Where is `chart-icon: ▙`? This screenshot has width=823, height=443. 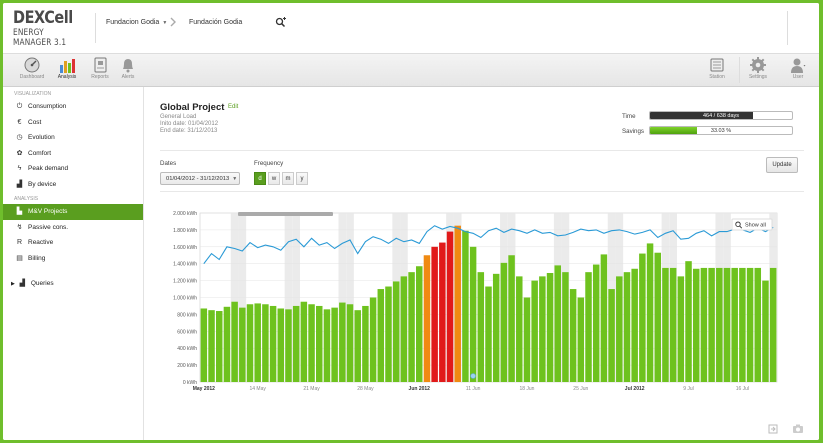
chart-icon: ▙ is located at coordinates (19, 211).